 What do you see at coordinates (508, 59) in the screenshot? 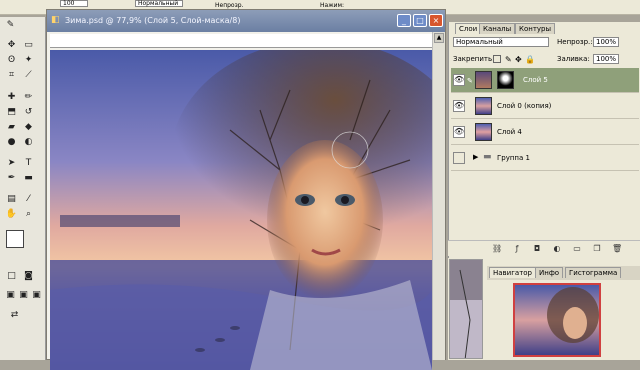
I see `lock-brush-icon: ✎` at bounding box center [508, 59].